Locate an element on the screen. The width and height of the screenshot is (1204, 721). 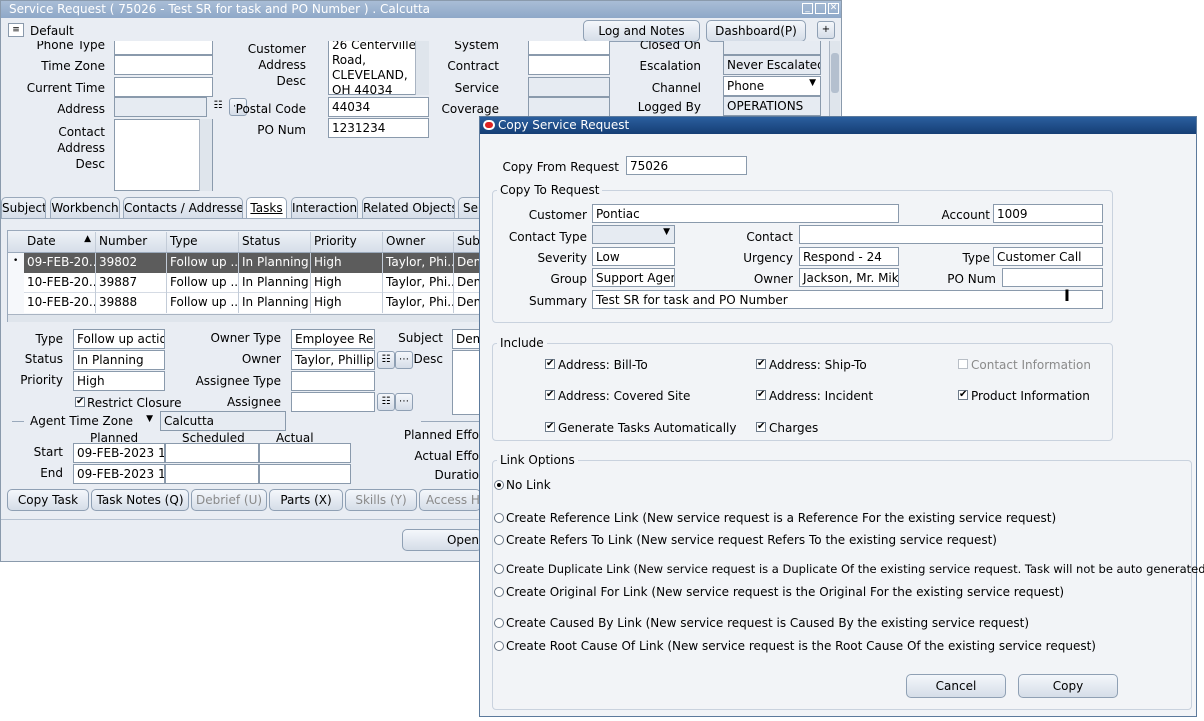
contact-info-checkbox is located at coordinates (963, 364).